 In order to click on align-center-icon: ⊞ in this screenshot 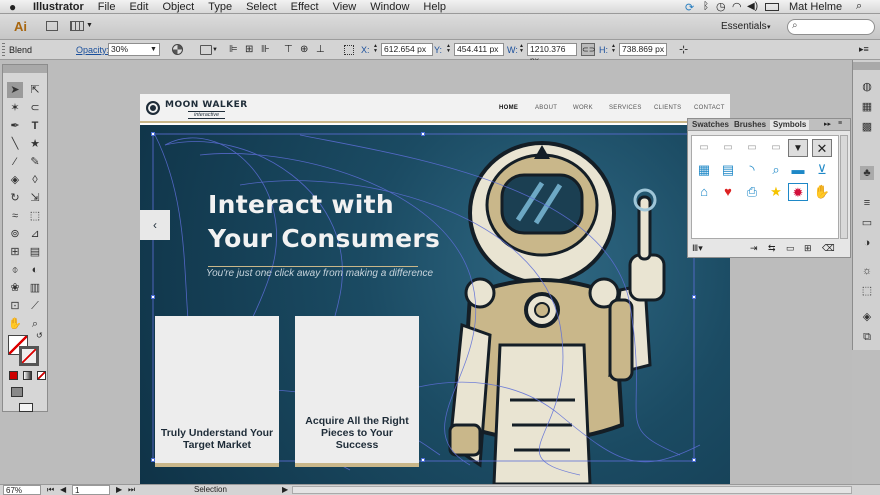, I will do `click(249, 49)`.